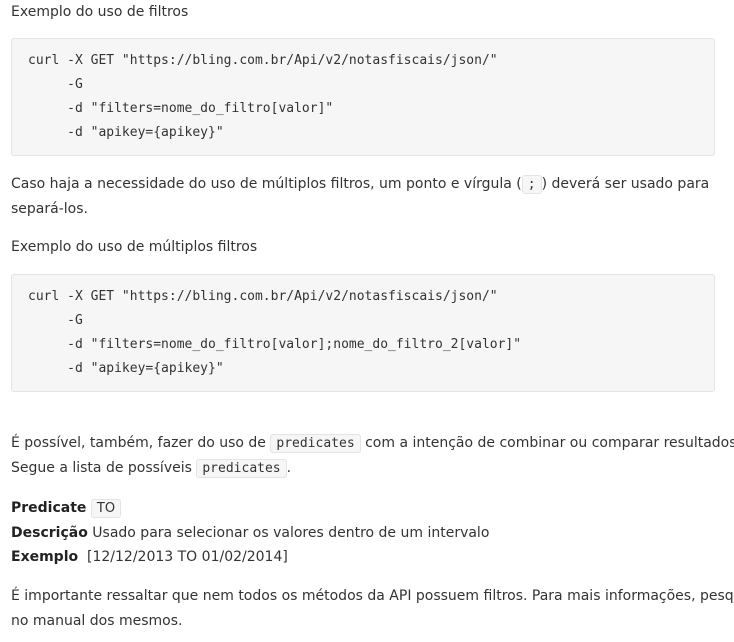  What do you see at coordinates (97, 621) in the screenshot?
I see `note-paragraph-line2: no manual dos mesmos.` at bounding box center [97, 621].